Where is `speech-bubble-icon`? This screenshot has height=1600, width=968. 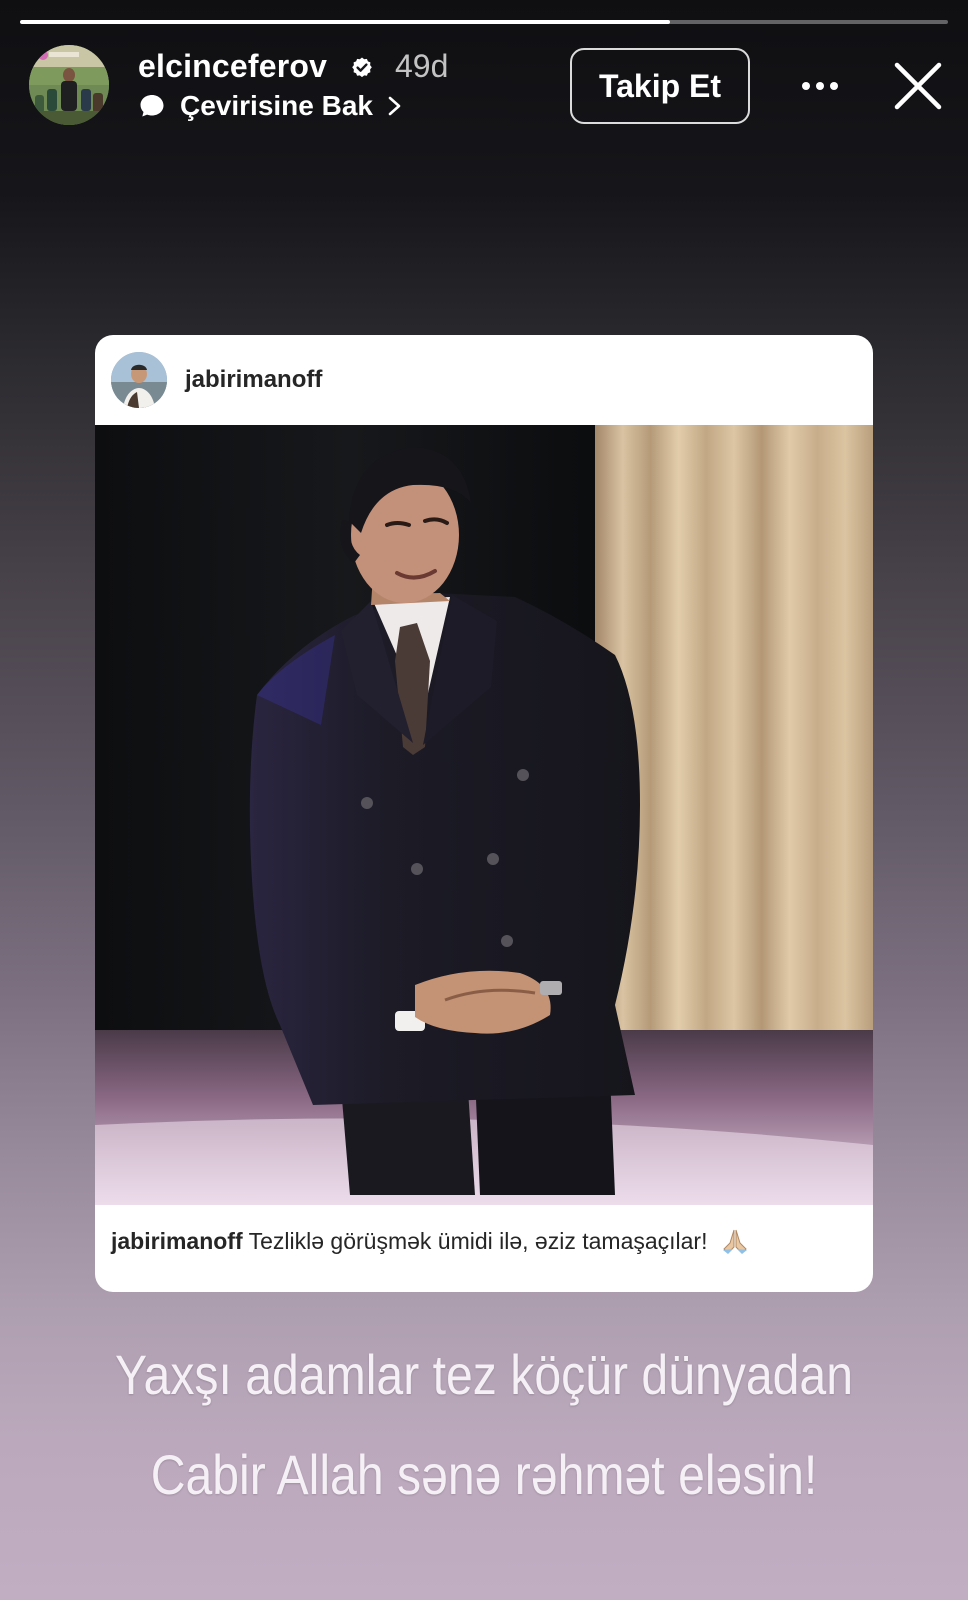 speech-bubble-icon is located at coordinates (152, 106).